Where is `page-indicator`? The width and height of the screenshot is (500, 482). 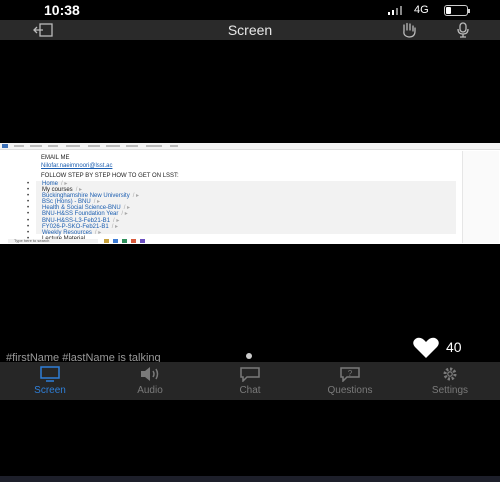 page-indicator is located at coordinates (249, 356).